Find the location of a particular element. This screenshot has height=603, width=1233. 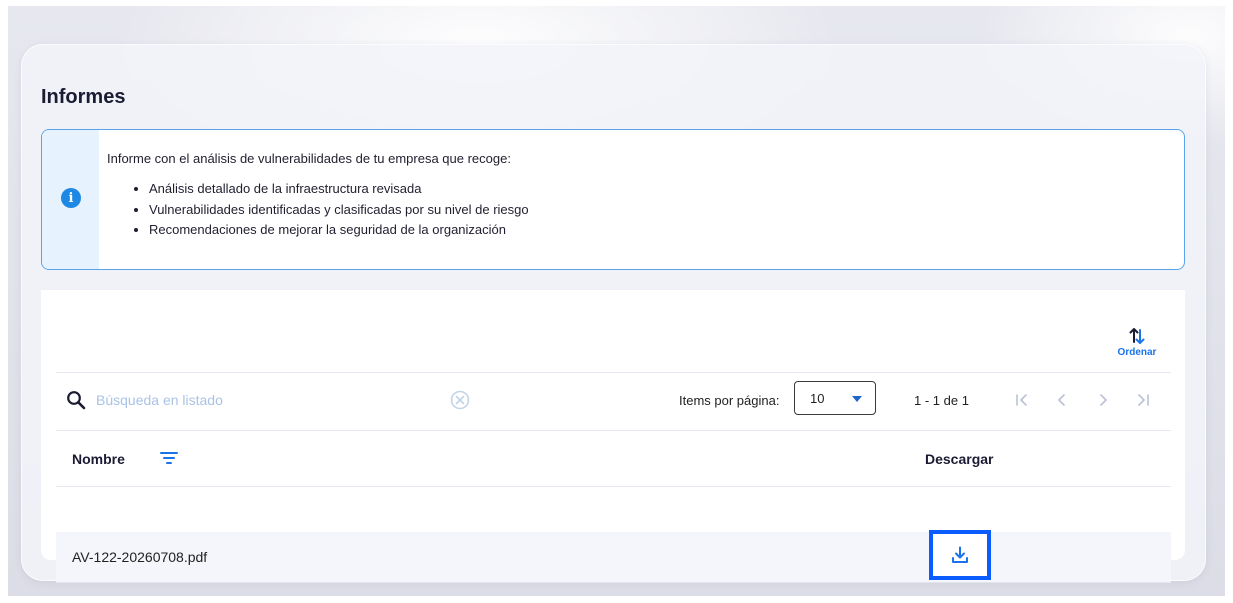

column-header-download: Descargar is located at coordinates (959, 459).